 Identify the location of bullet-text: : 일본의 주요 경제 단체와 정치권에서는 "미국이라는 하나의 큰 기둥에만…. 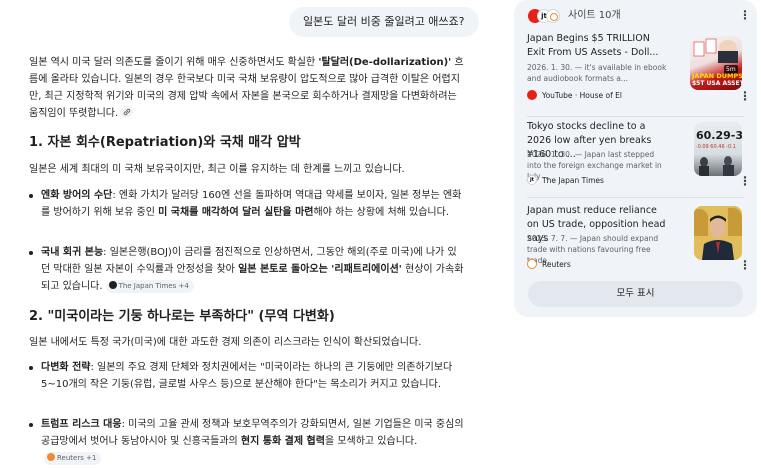
(247, 376).